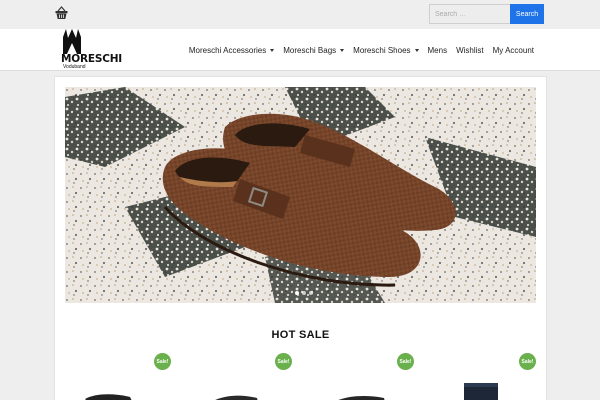 The height and width of the screenshot is (400, 600). What do you see at coordinates (470, 14) in the screenshot?
I see `search-input` at bounding box center [470, 14].